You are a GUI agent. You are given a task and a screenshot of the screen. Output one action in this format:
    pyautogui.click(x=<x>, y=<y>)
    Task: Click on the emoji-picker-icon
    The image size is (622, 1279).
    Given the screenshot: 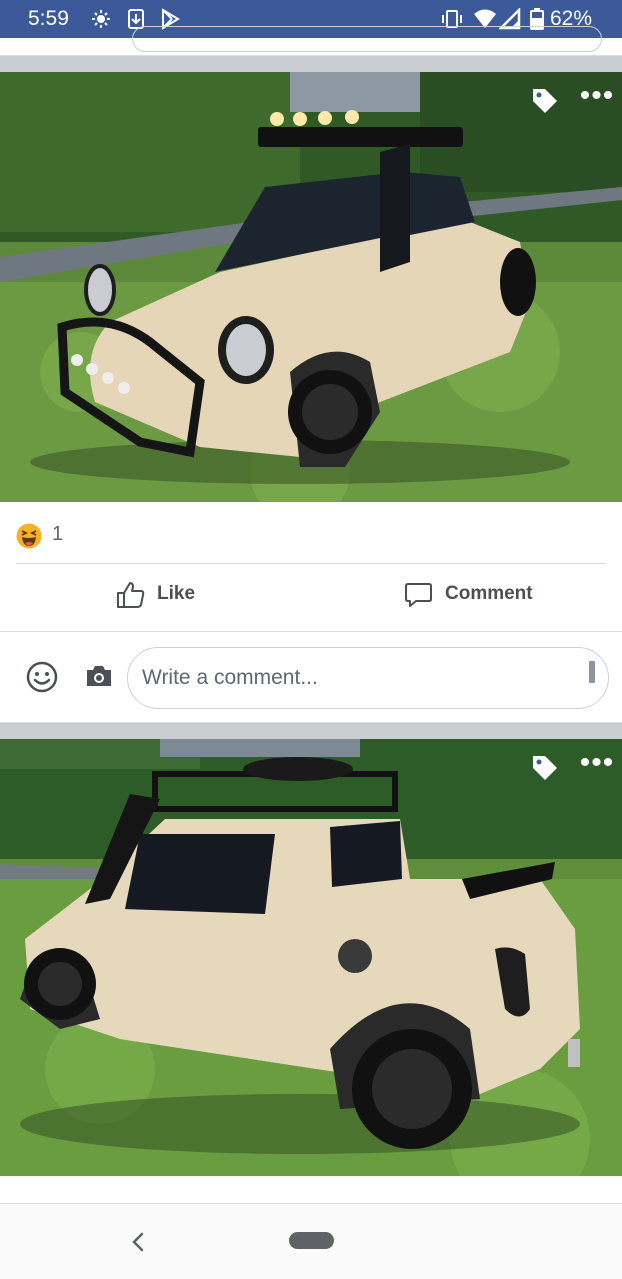 What is the action you would take?
    pyautogui.click(x=42, y=677)
    